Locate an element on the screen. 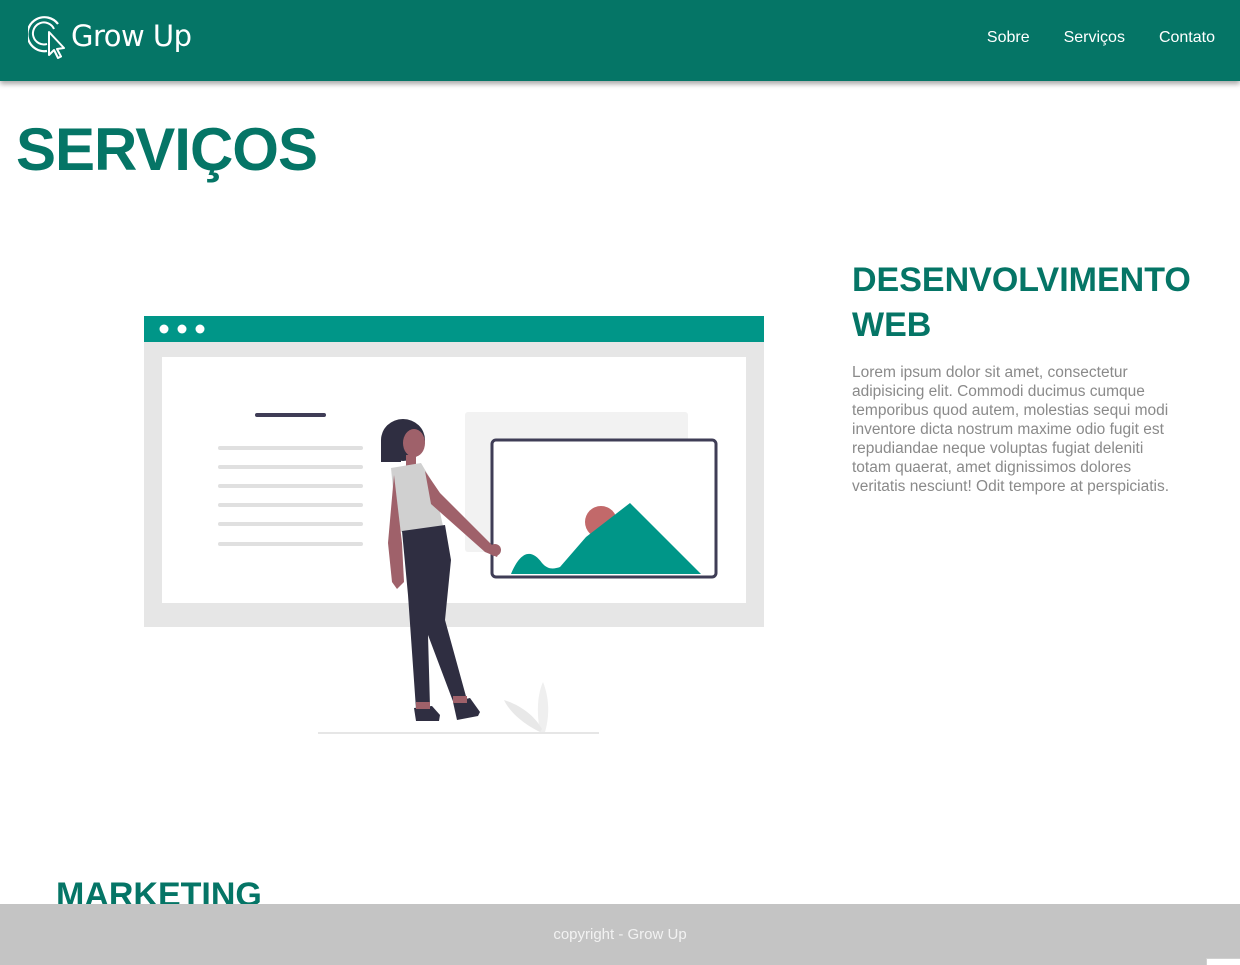  nav-link-sobre: Sobre is located at coordinates (1008, 38).